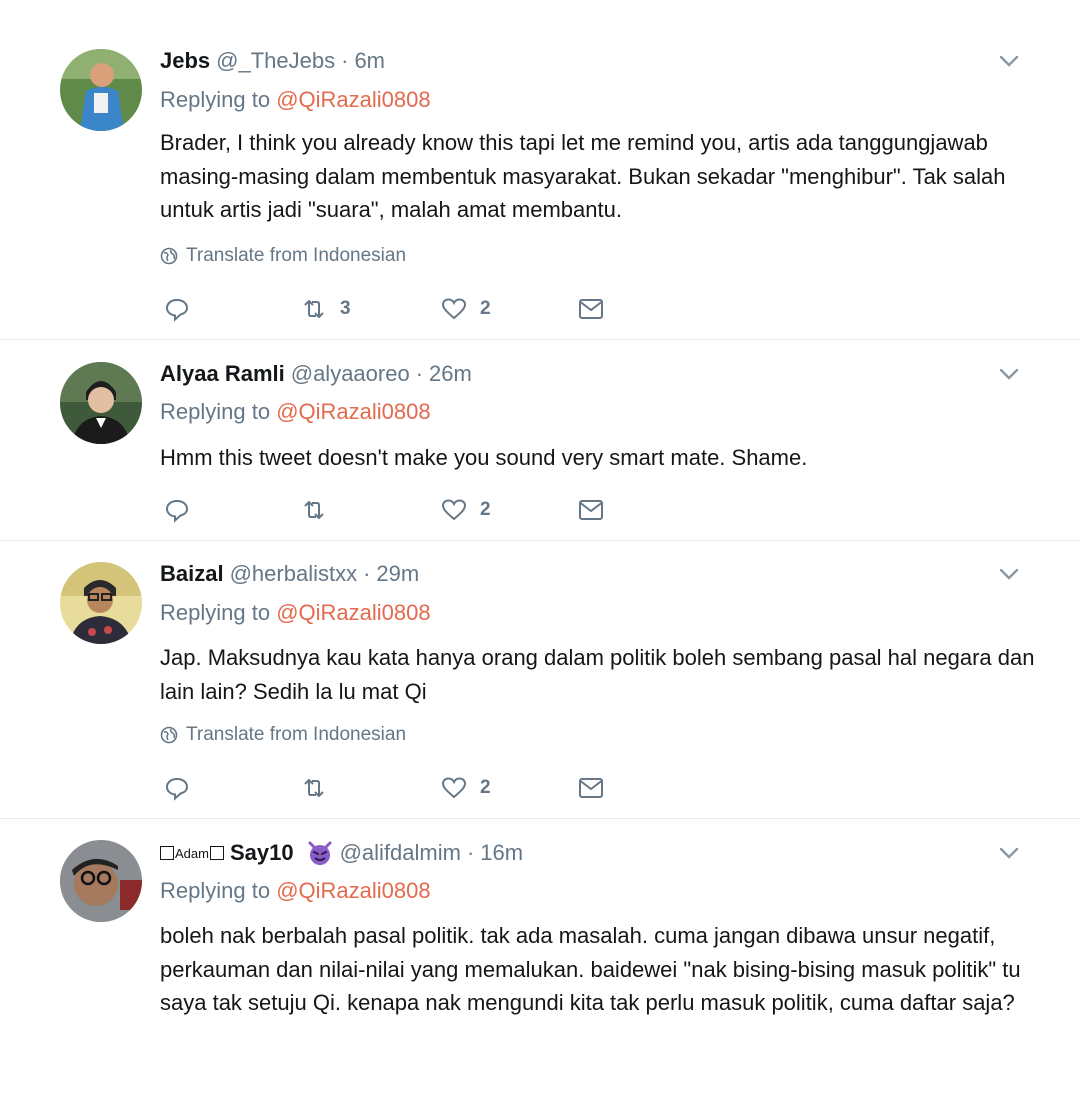 The width and height of the screenshot is (1080, 1101). I want to click on timestamp: 6m, so click(369, 61).